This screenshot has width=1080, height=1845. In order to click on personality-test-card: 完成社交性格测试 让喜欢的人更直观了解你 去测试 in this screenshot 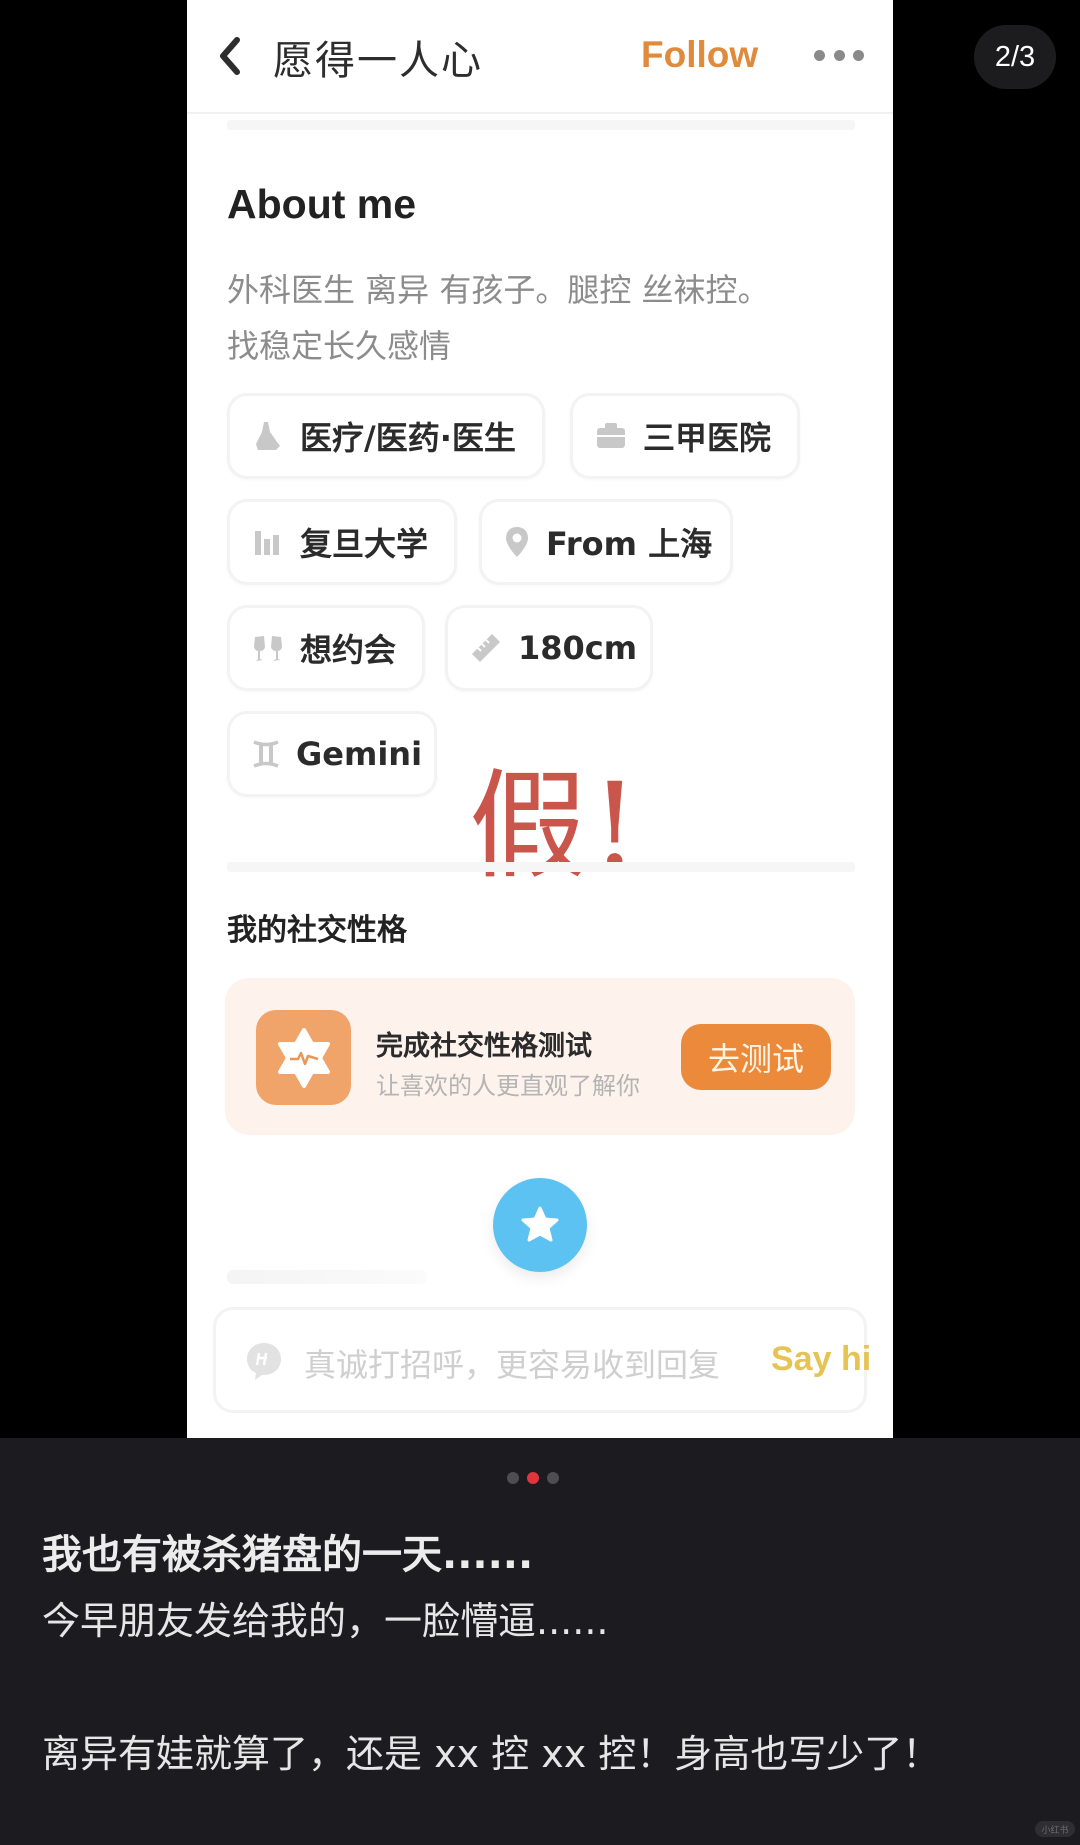, I will do `click(540, 1056)`.